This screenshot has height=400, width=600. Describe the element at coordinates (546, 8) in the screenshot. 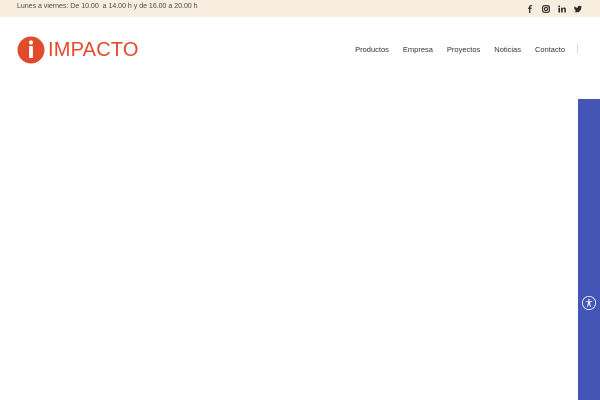

I see `instagram-icon` at that location.